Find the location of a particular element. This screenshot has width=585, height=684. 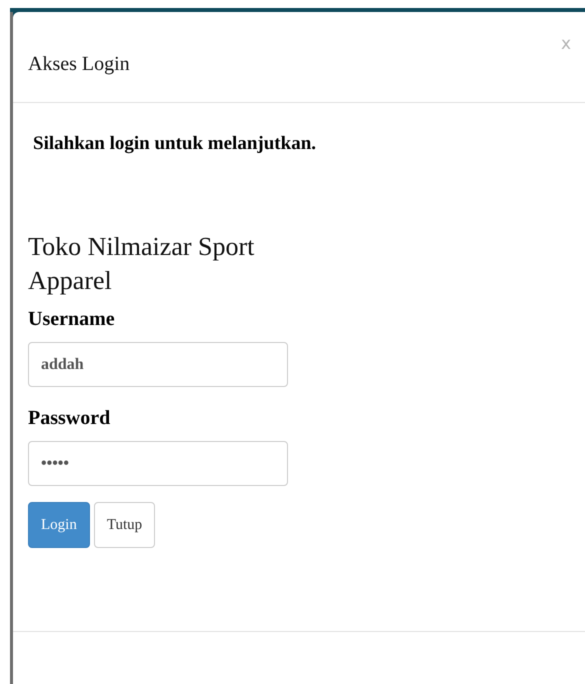

login-message: Silahkan login untuk melanjutkan. is located at coordinates (175, 144).